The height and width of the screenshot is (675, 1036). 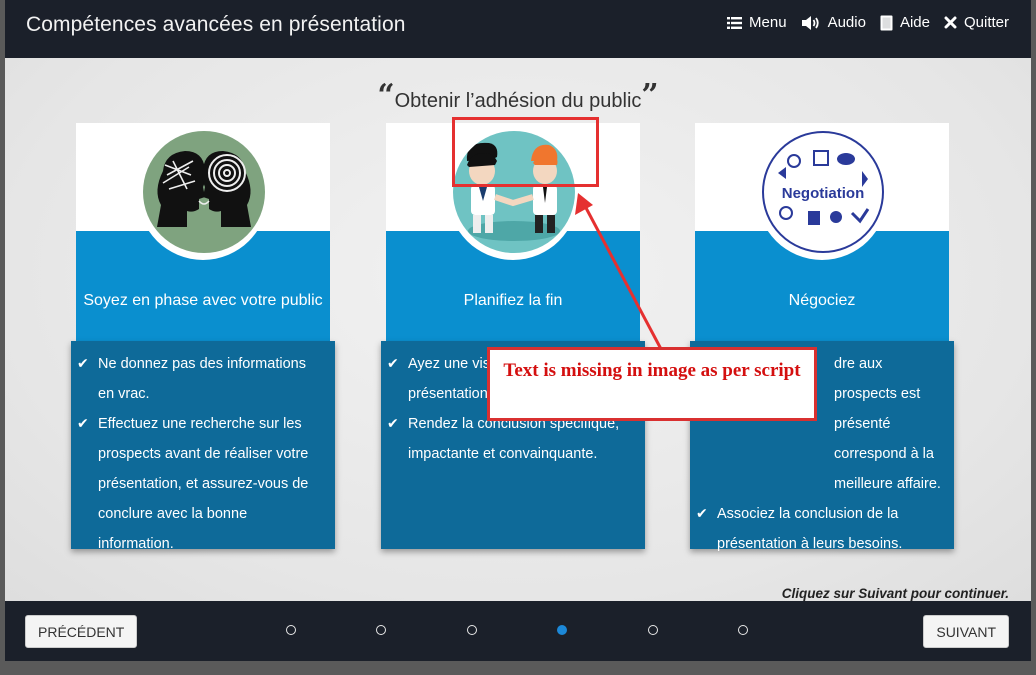 I want to click on list-item: Ne donnez pas des informations en vrac., so click(x=201, y=379).